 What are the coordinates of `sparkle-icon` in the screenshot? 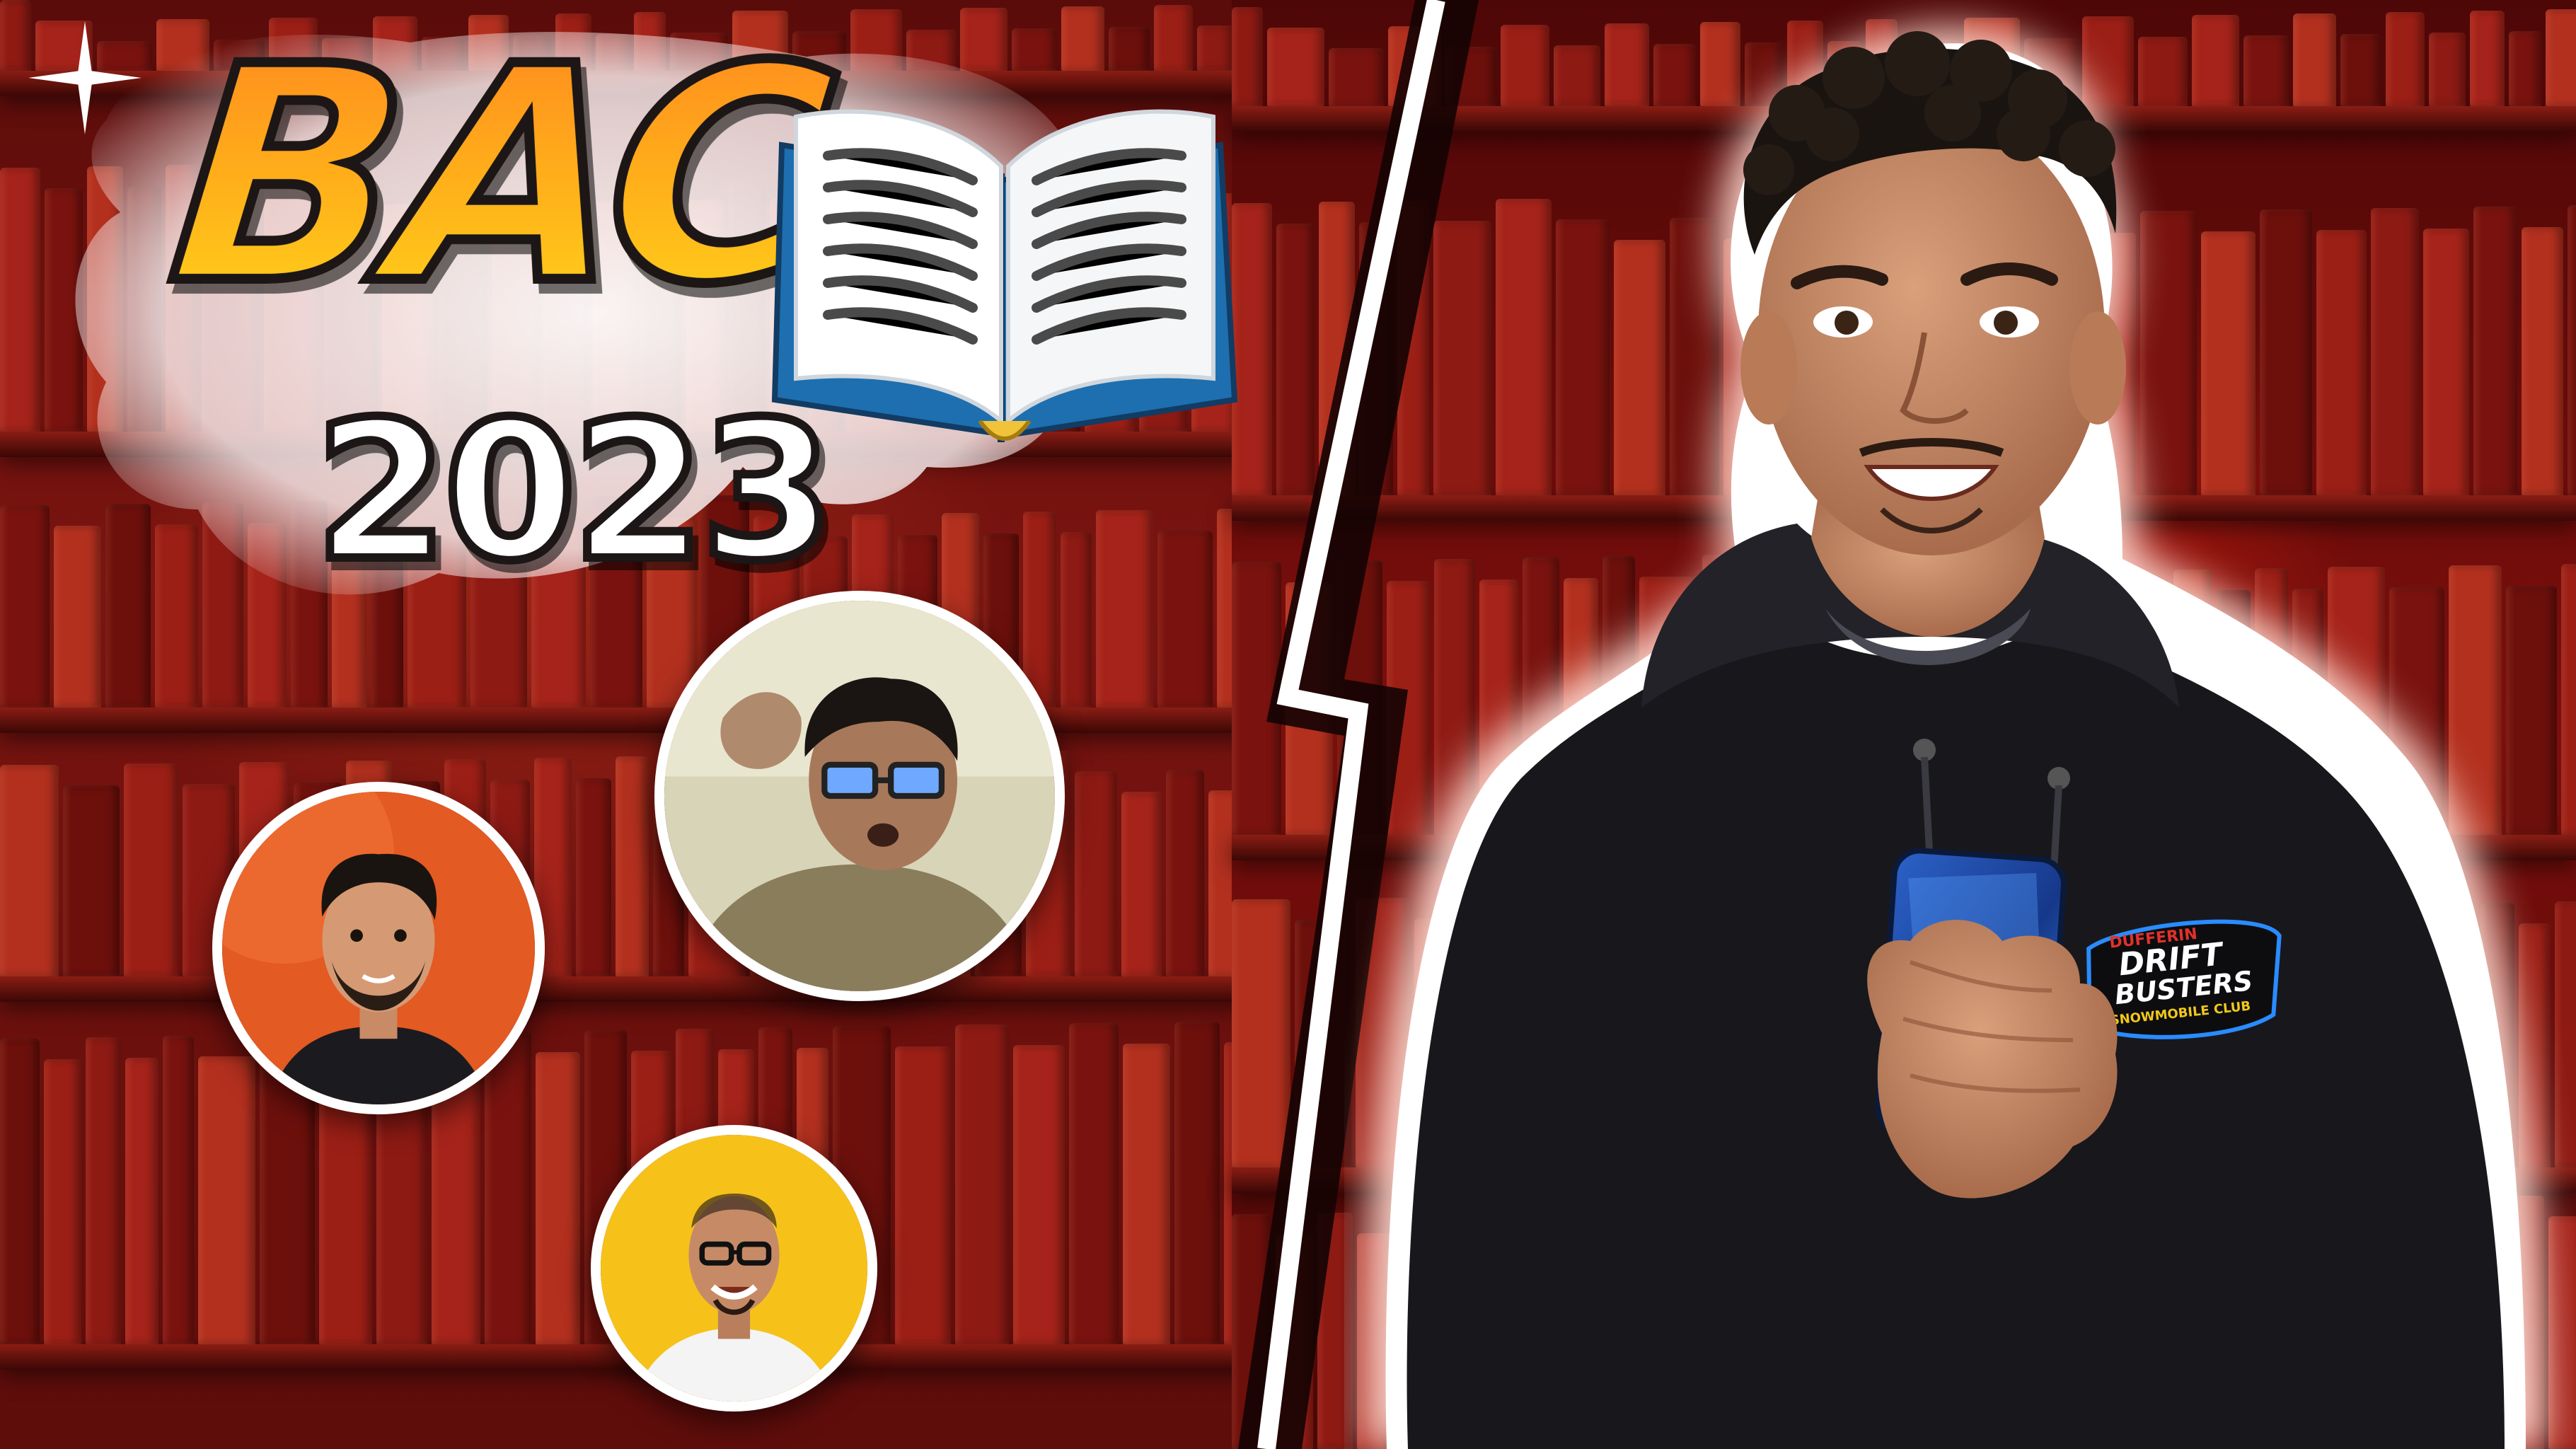 It's located at (84, 77).